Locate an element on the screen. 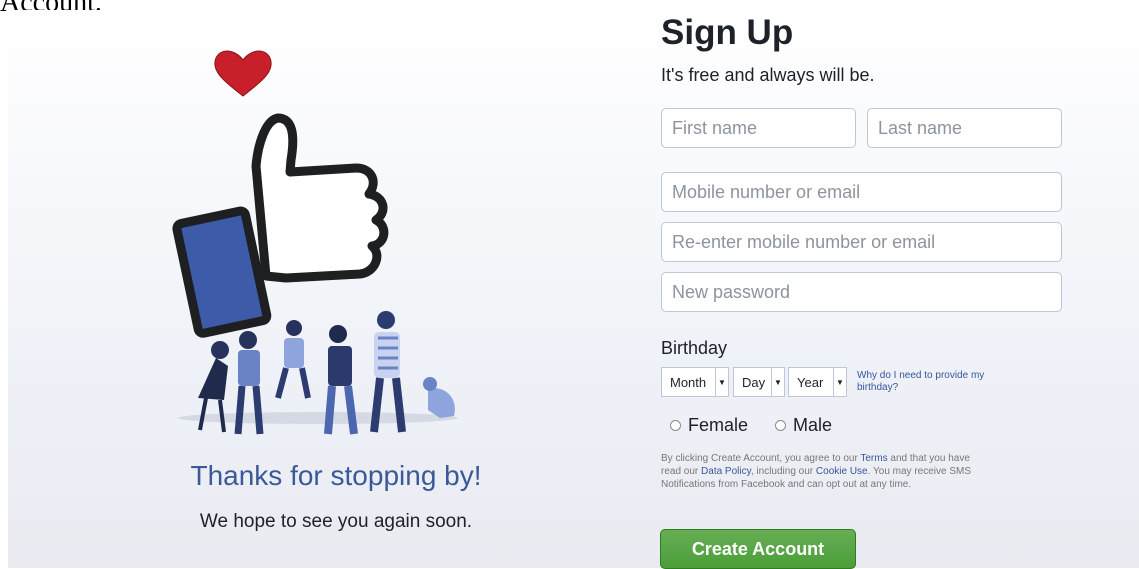  year-select: Year ▼ is located at coordinates (817, 382).